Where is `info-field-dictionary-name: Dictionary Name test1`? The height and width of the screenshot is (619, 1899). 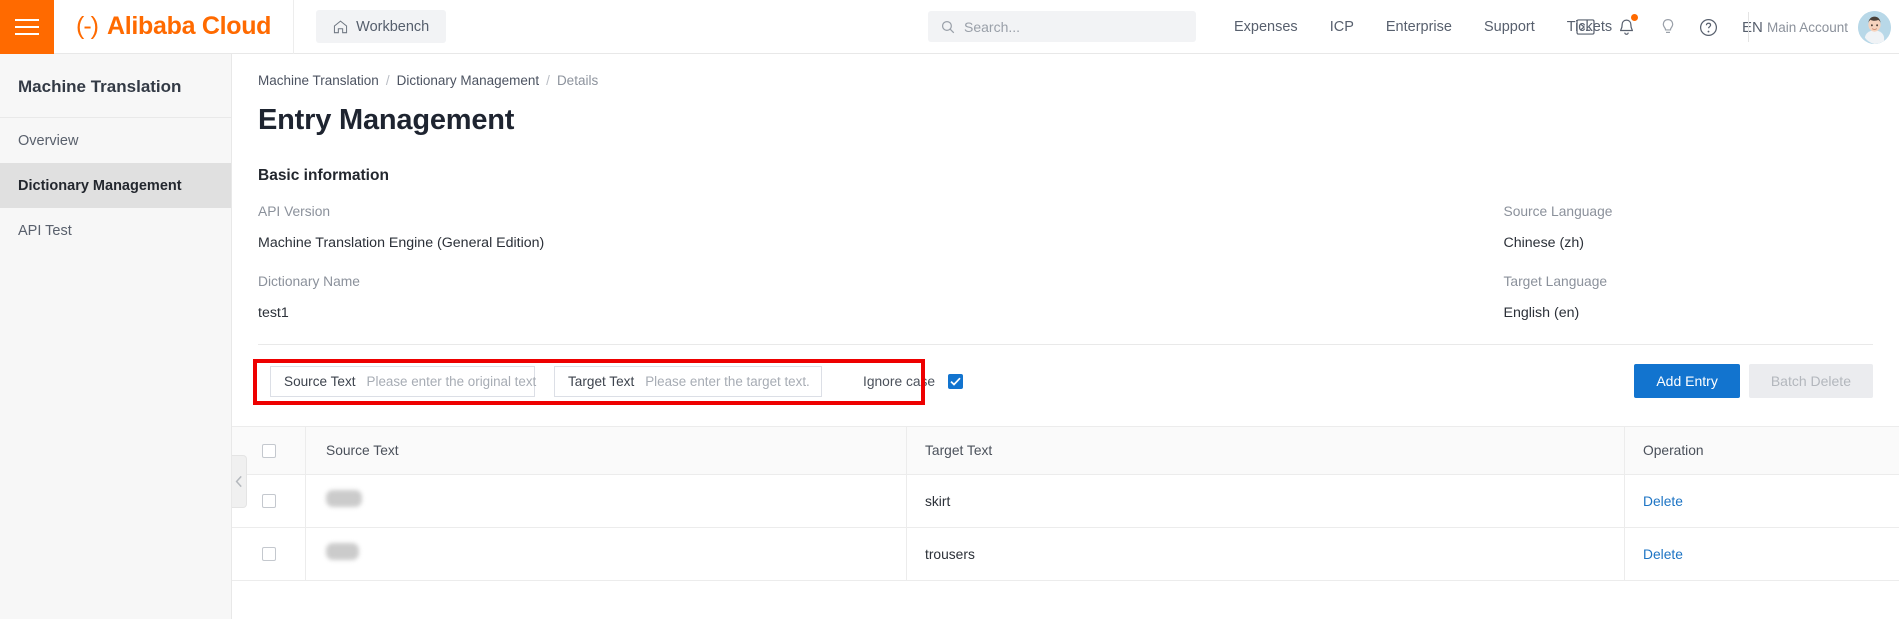 info-field-dictionary-name: Dictionary Name test1 is located at coordinates (662, 297).